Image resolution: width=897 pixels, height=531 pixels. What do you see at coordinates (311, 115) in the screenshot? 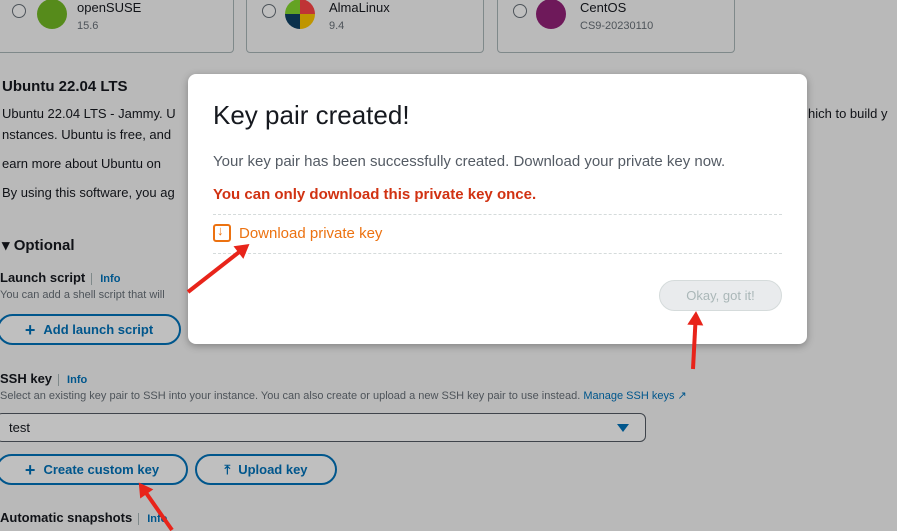
I see `modal-title: Key pair created!` at bounding box center [311, 115].